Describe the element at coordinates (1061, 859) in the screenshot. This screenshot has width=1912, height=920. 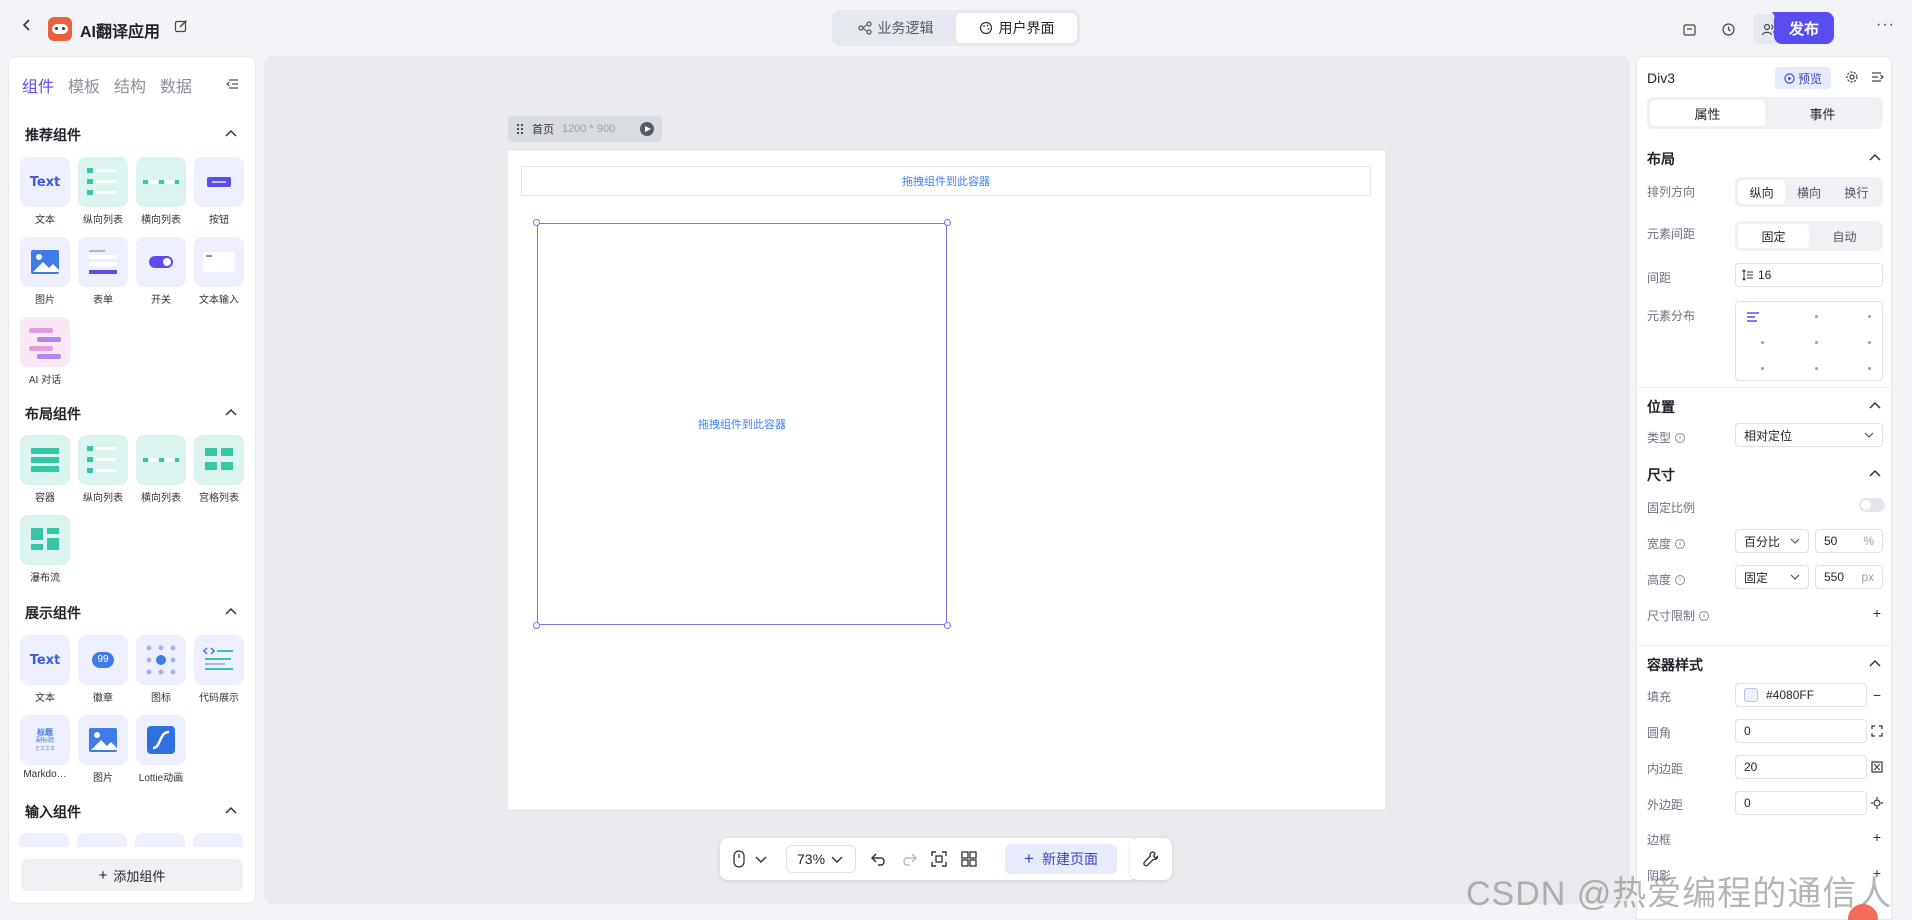
I see `new-page-button: + 新建页面` at that location.